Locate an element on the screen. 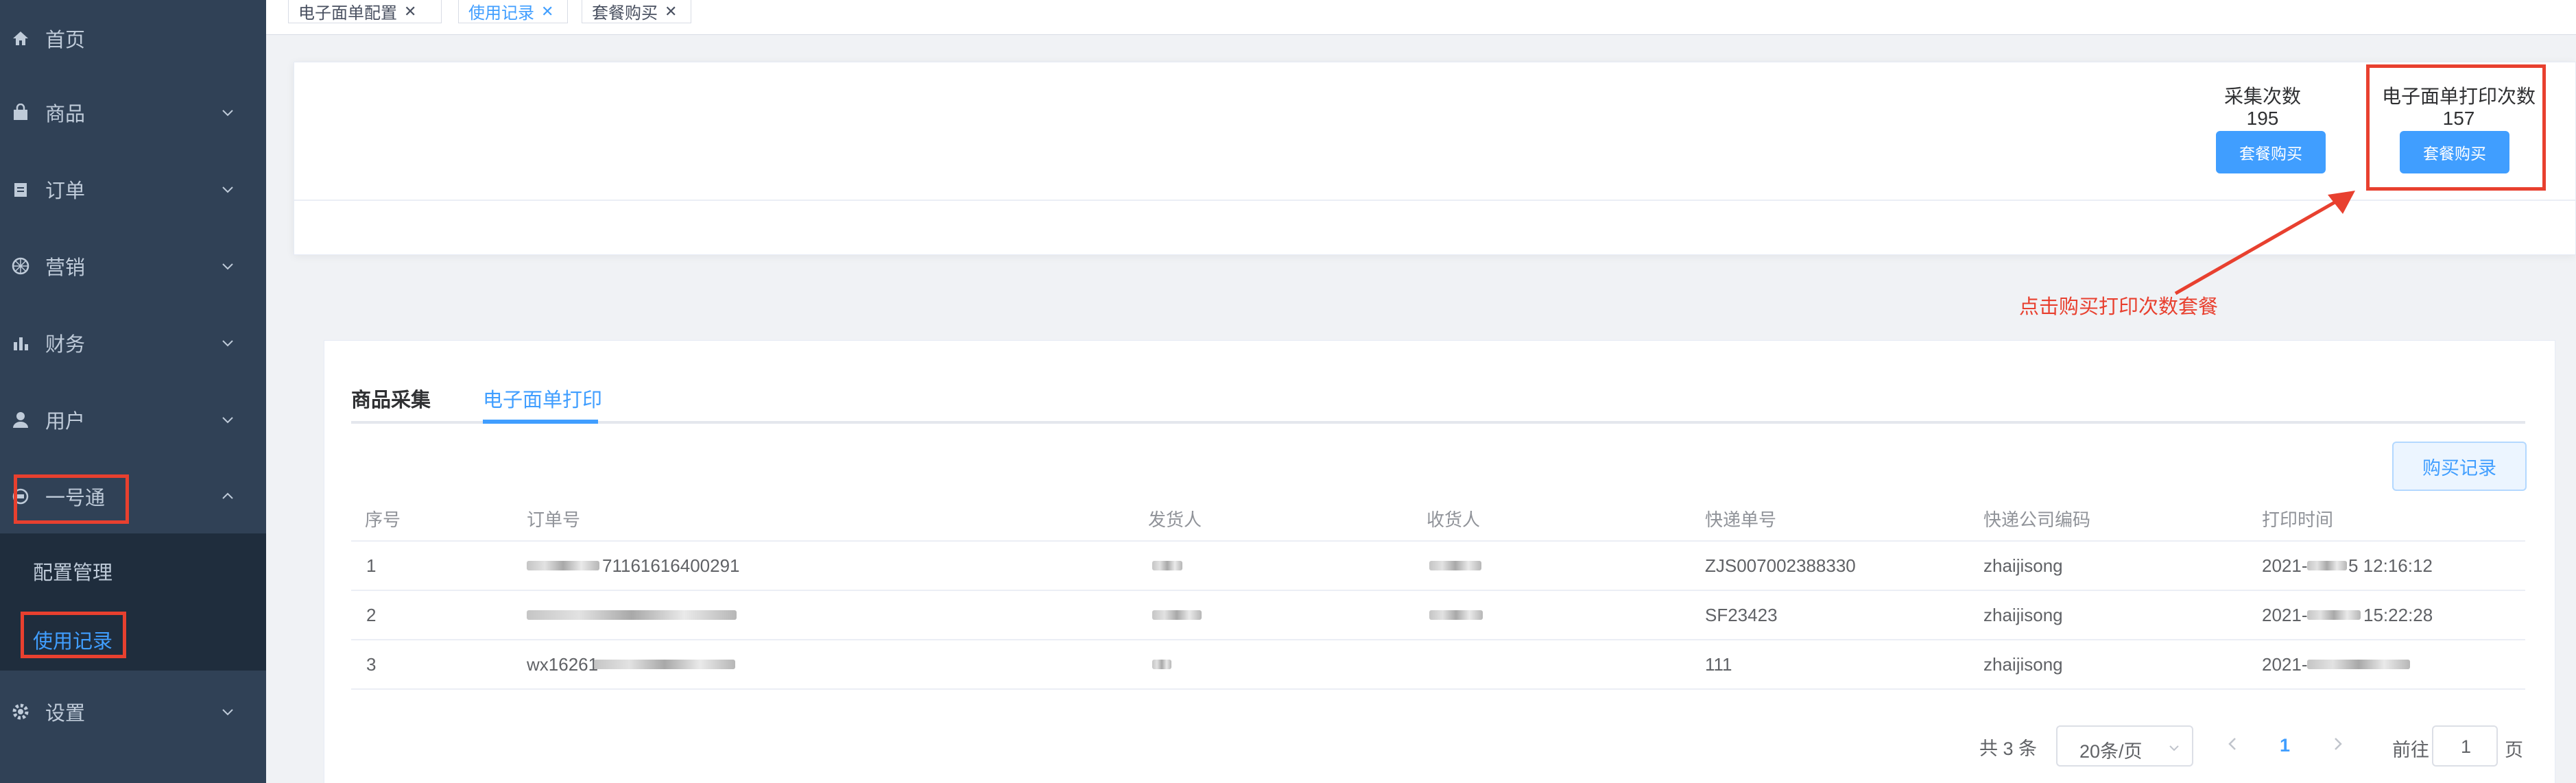 Image resolution: width=2576 pixels, height=783 pixels. sidebar-item-marketing: 营销 is located at coordinates (133, 266).